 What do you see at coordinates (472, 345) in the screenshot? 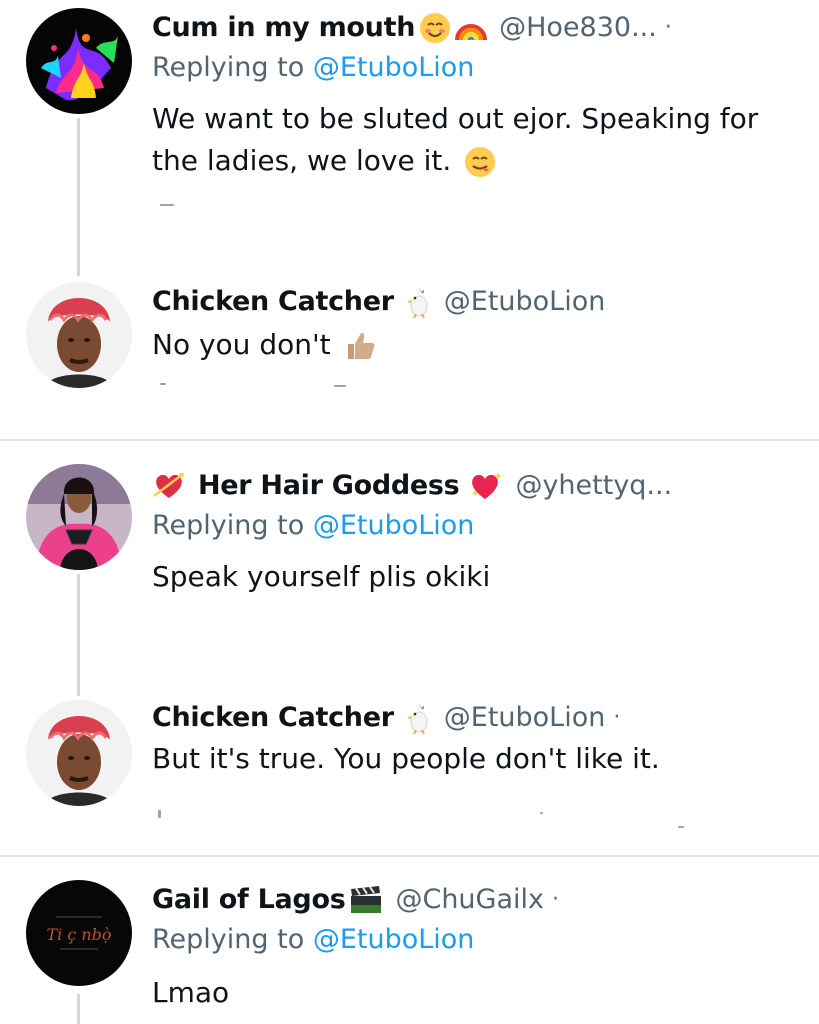
I see `tweet-text: No you don't` at bounding box center [472, 345].